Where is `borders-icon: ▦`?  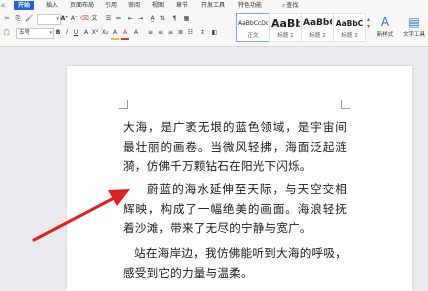 borders-icon: ▦ is located at coordinates (186, 19).